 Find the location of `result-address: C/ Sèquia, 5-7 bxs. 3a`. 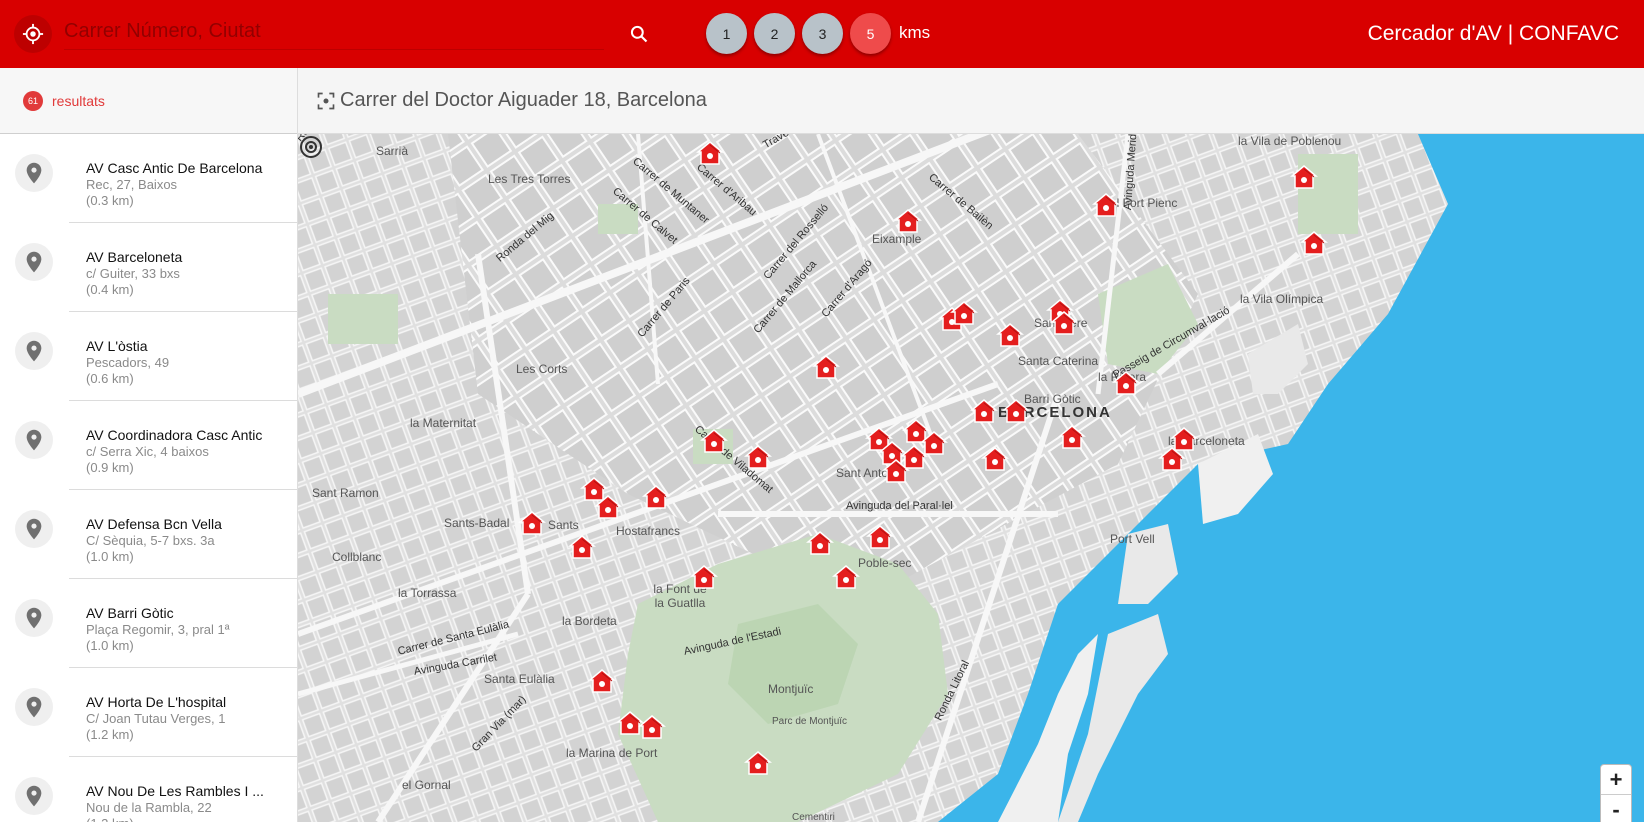

result-address: C/ Sèquia, 5-7 bxs. 3a is located at coordinates (150, 540).